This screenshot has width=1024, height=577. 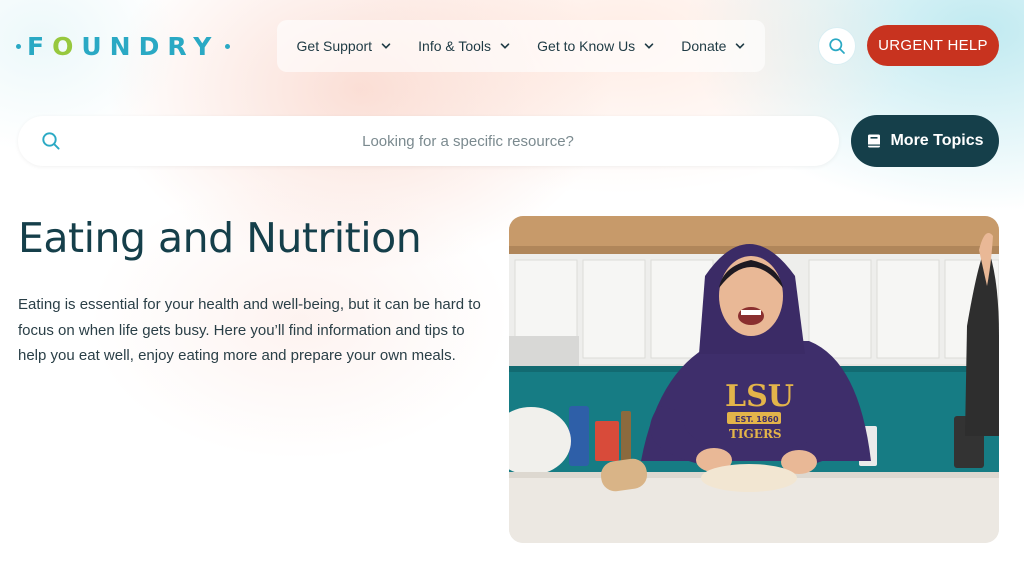 I want to click on more-topics-label: More Topics, so click(x=937, y=140).